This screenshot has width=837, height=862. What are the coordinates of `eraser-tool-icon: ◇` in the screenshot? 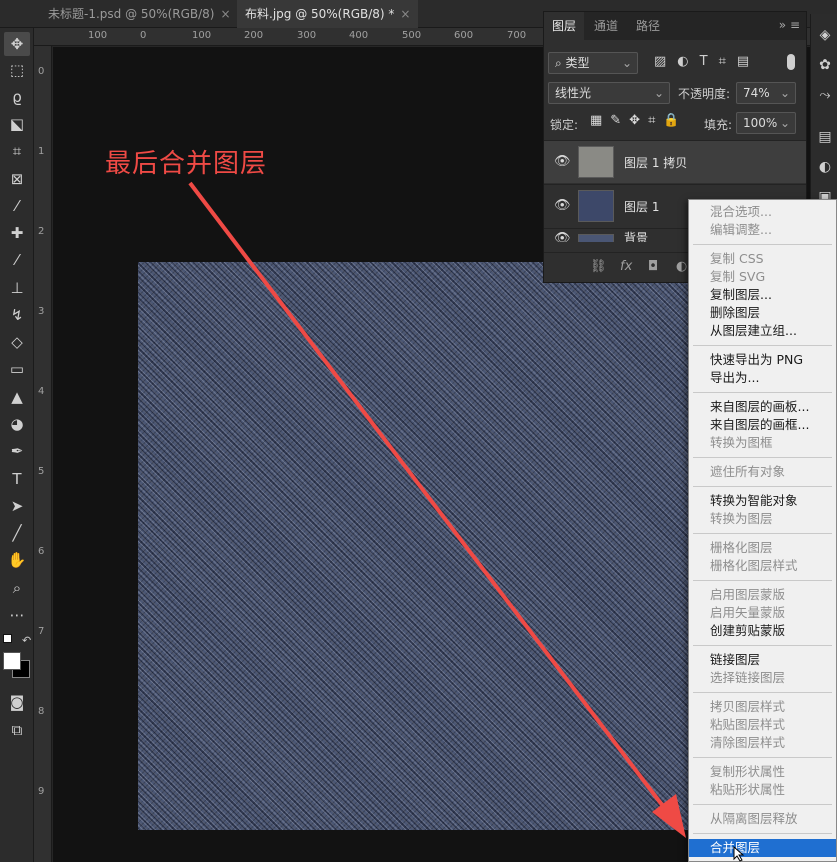 It's located at (17, 342).